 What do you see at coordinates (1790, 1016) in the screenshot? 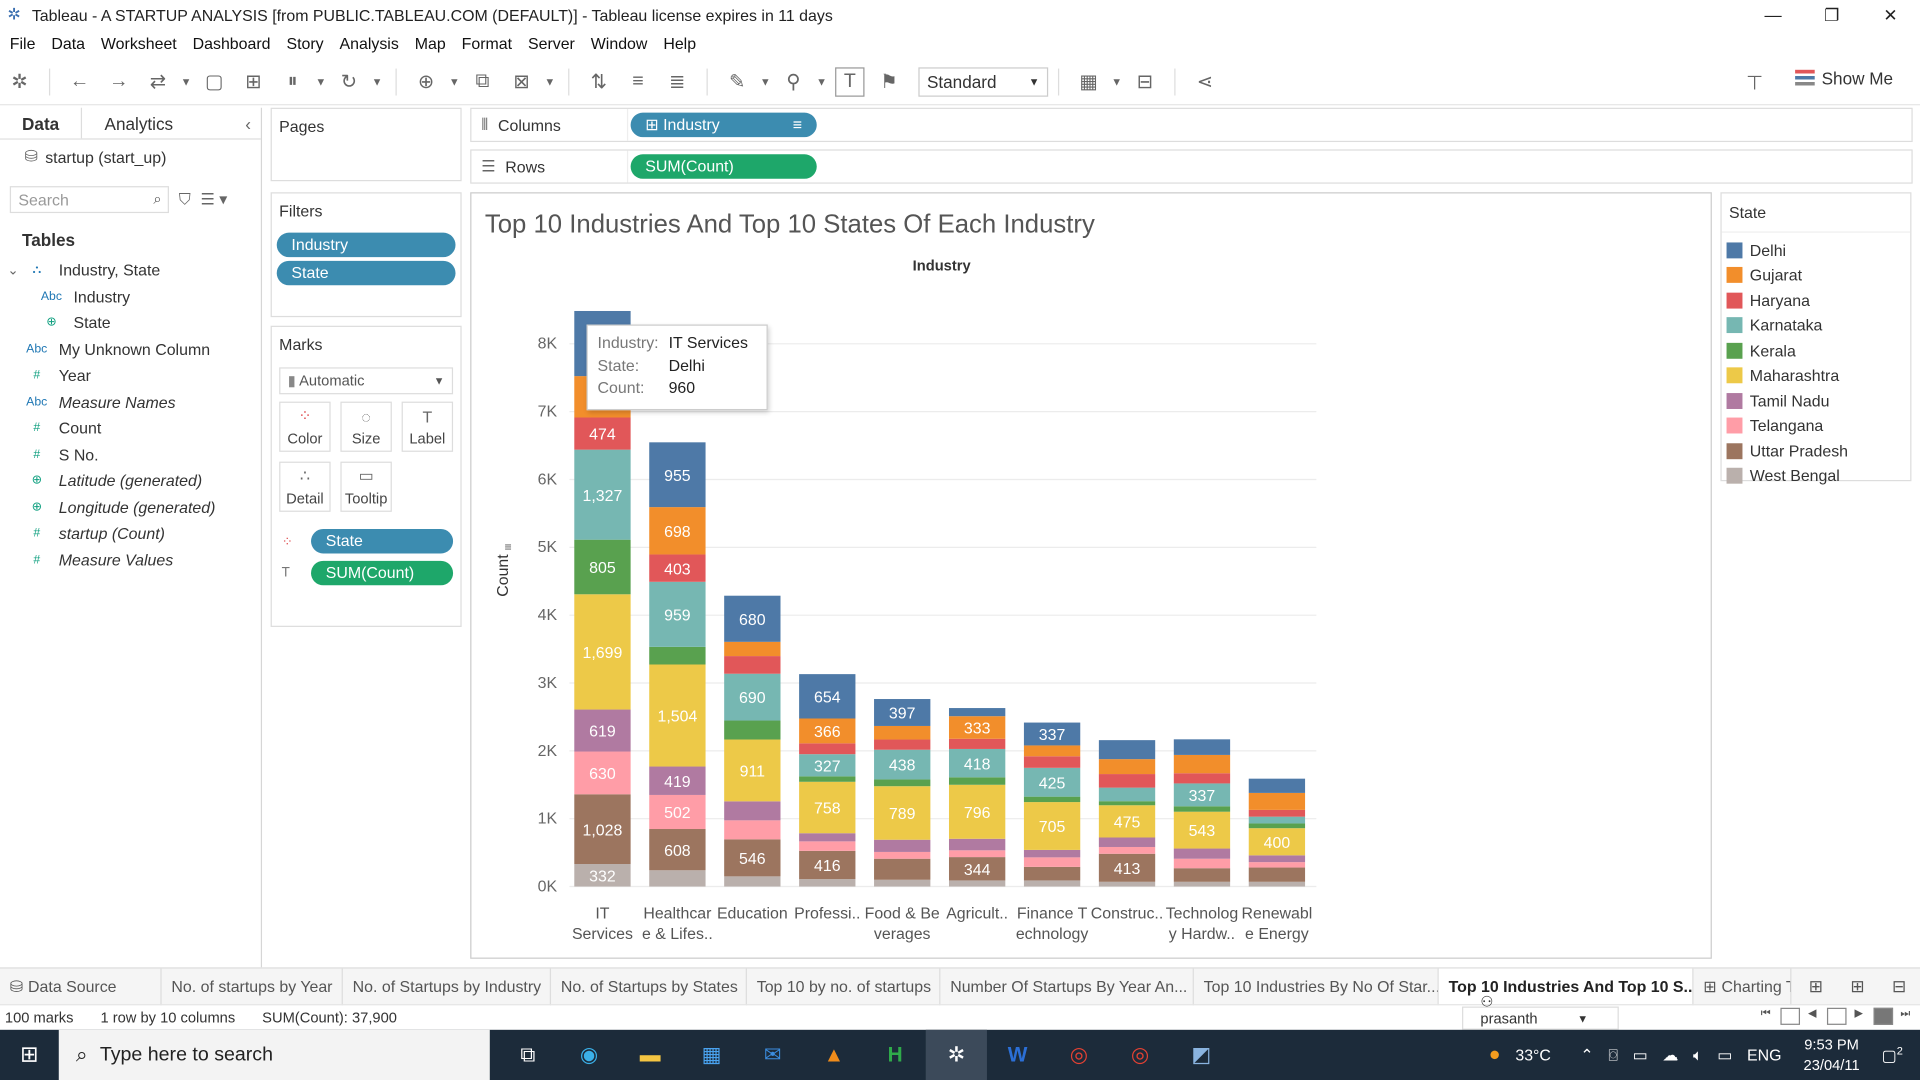
I see `grid-view-icon` at bounding box center [1790, 1016].